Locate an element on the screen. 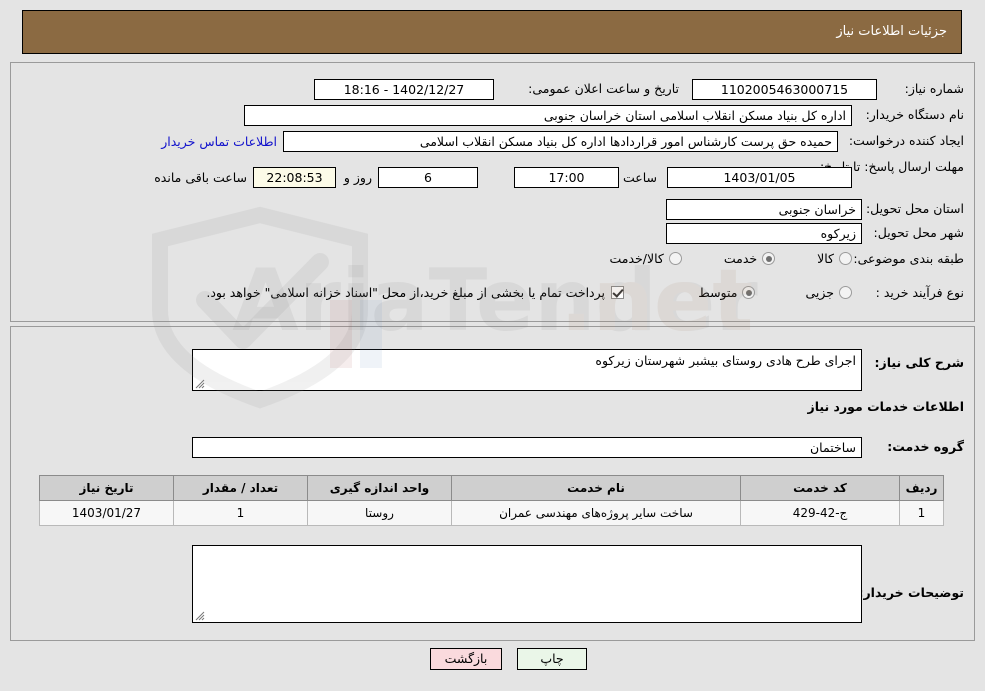  page-title: جزئیات اطلاعات نیاز is located at coordinates (891, 31).